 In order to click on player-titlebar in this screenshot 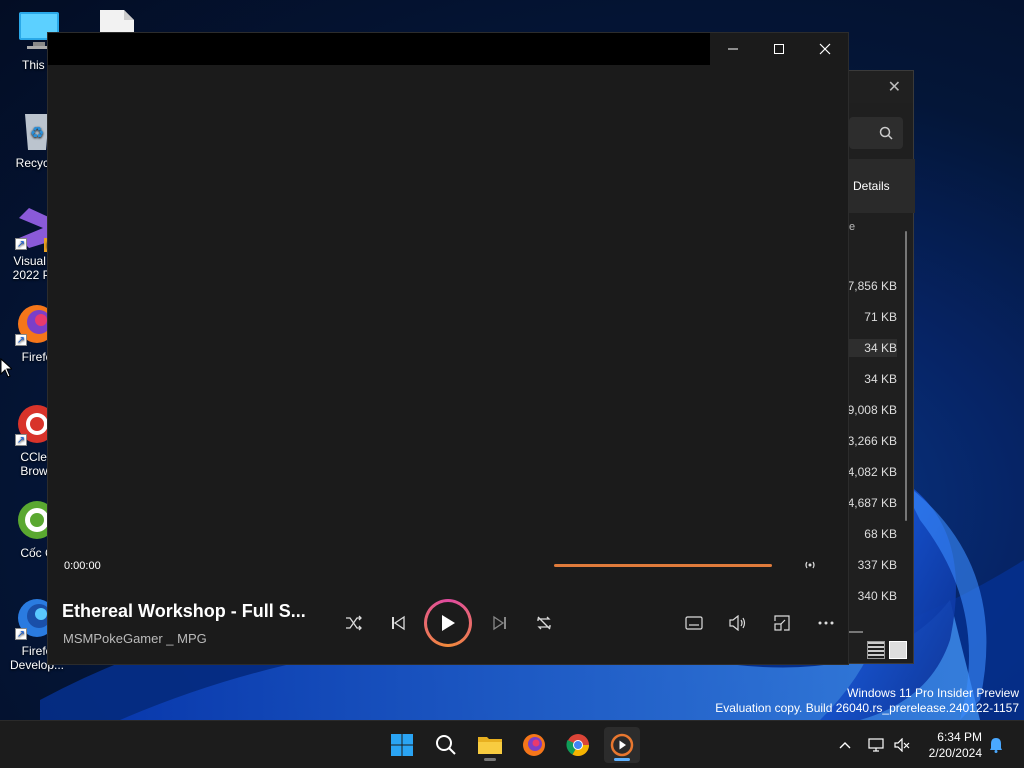, I will do `click(448, 49)`.